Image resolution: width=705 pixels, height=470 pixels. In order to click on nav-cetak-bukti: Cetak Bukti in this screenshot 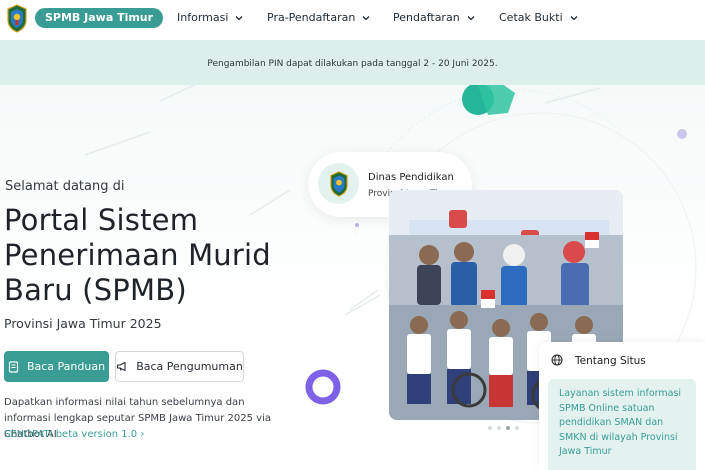, I will do `click(539, 17)`.